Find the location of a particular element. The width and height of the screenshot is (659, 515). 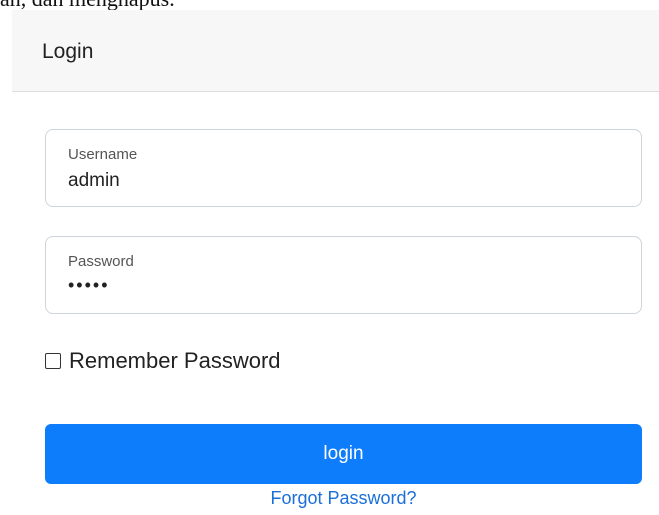

password-label: Password is located at coordinates (101, 261).